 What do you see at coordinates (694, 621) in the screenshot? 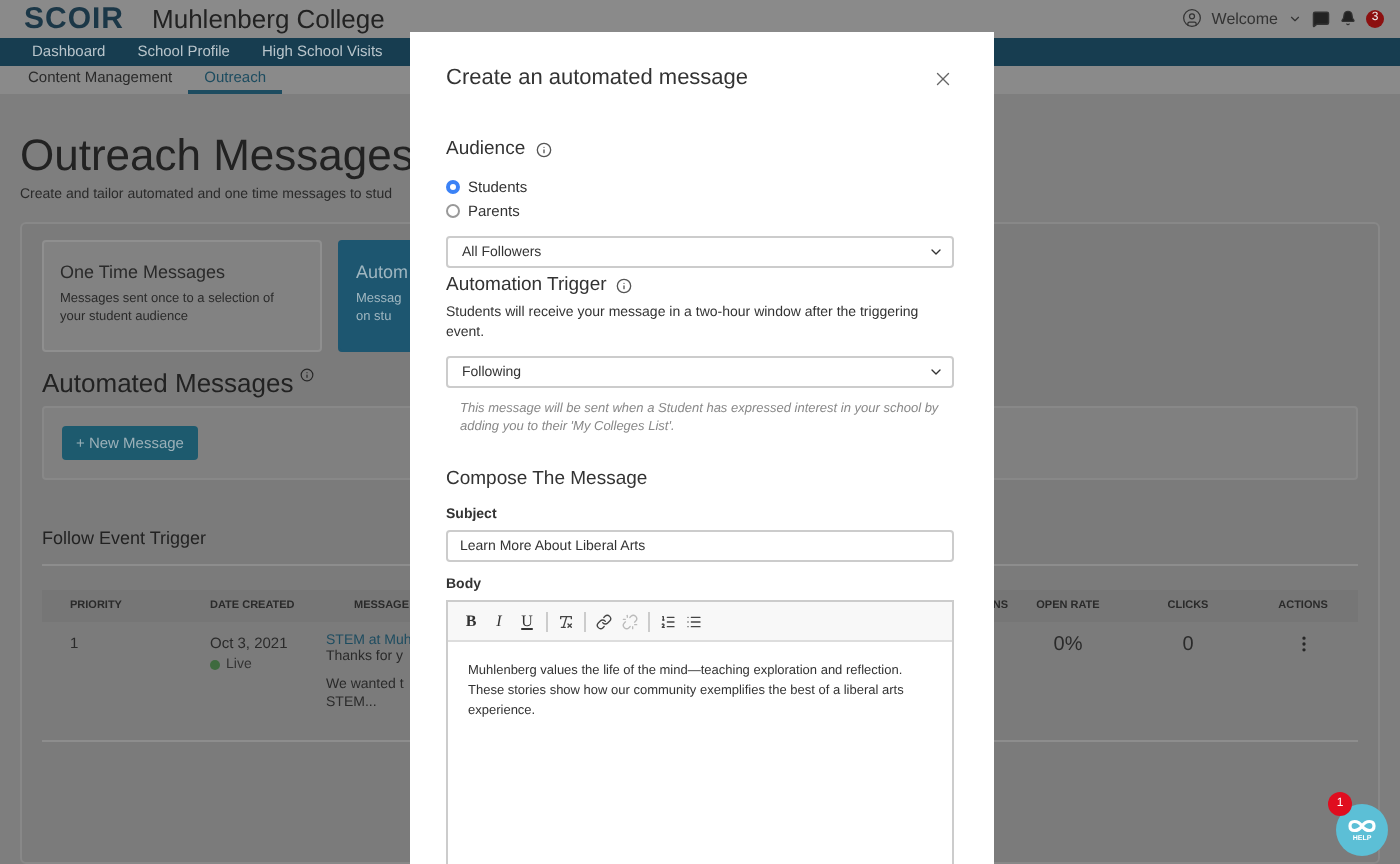
I see `bullet-list-icon` at bounding box center [694, 621].